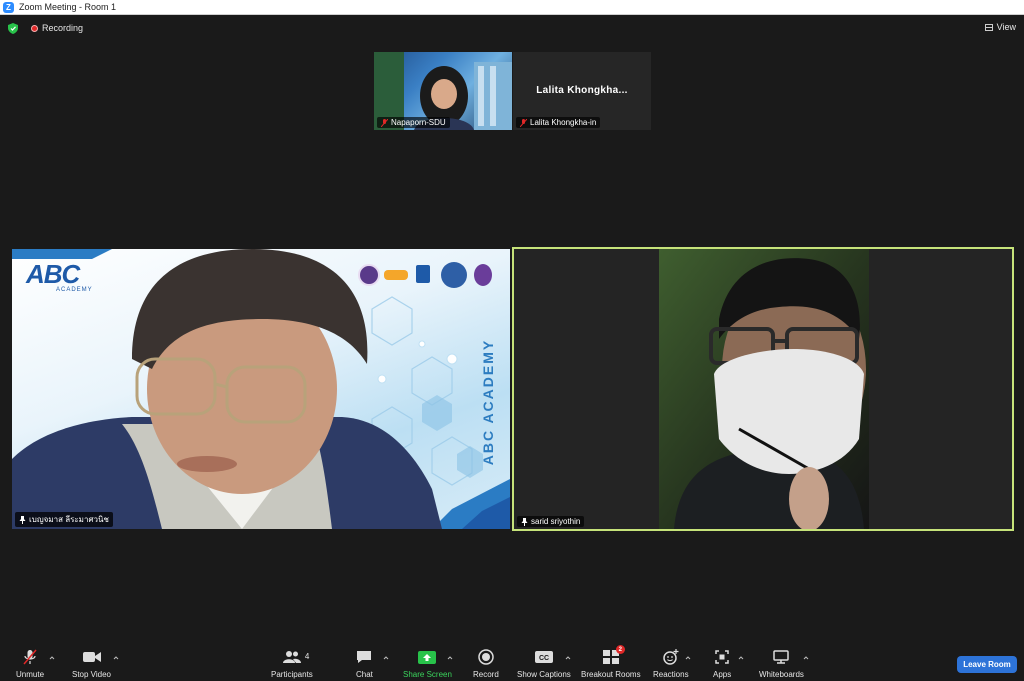  I want to click on abc-academy-vertical-text: ABC ACADEMY, so click(488, 402).